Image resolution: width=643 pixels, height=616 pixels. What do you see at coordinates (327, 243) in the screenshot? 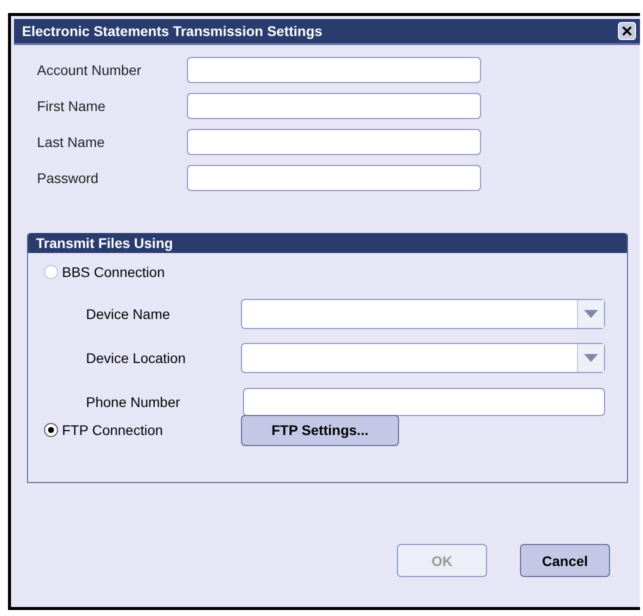
I see `group-title: Transmit Files Using` at bounding box center [327, 243].